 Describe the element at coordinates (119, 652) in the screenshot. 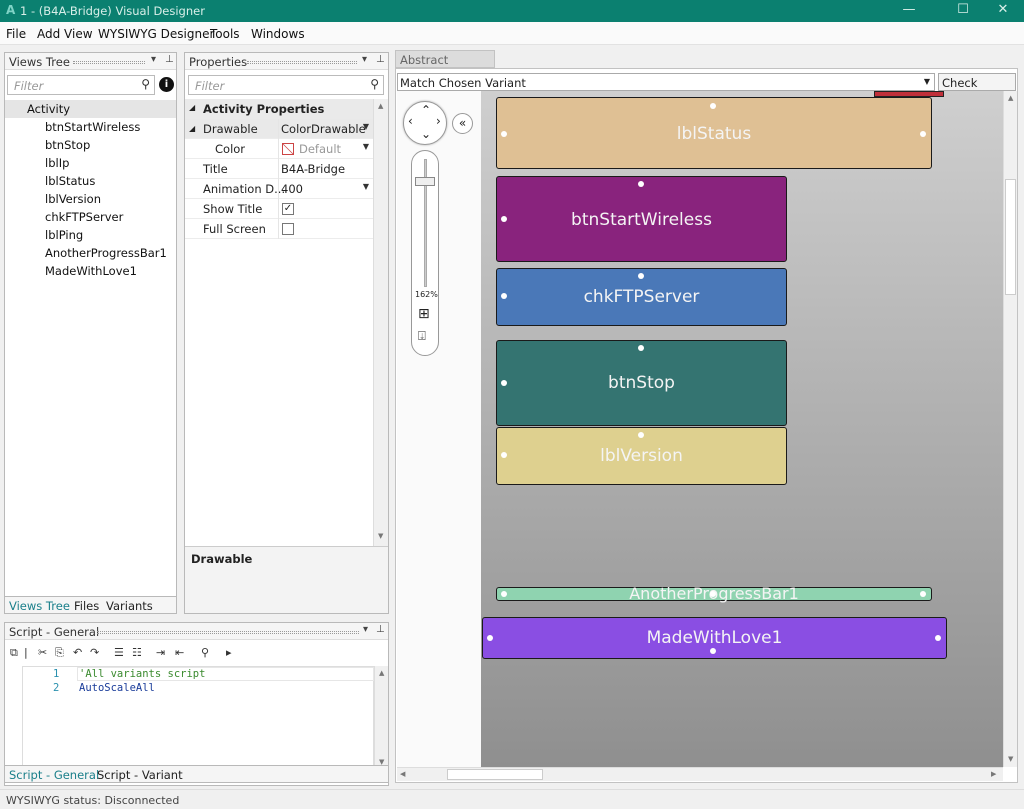

I see `comment-icon: ☰` at that location.